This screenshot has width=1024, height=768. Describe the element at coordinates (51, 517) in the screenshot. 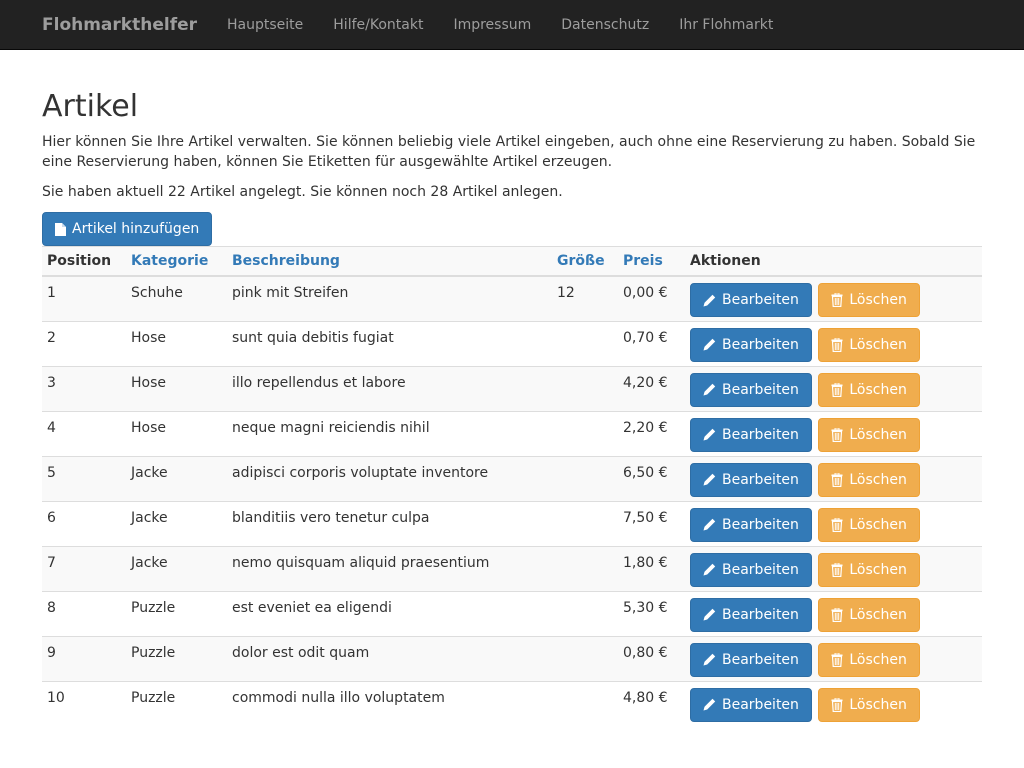

I see `cell-position: 6` at that location.